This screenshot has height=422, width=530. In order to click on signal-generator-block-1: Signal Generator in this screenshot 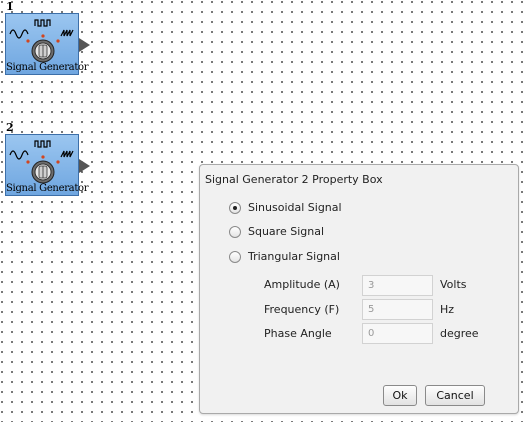, I will do `click(47, 44)`.